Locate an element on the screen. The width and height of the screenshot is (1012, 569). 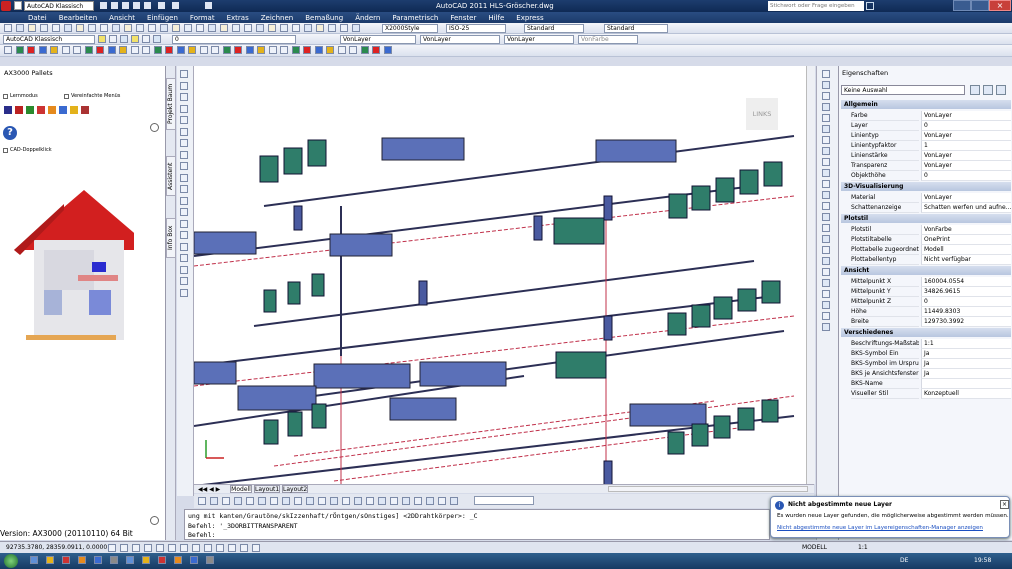
search-input: Stichwort oder Frage eingeben is located at coordinates (816, 6).